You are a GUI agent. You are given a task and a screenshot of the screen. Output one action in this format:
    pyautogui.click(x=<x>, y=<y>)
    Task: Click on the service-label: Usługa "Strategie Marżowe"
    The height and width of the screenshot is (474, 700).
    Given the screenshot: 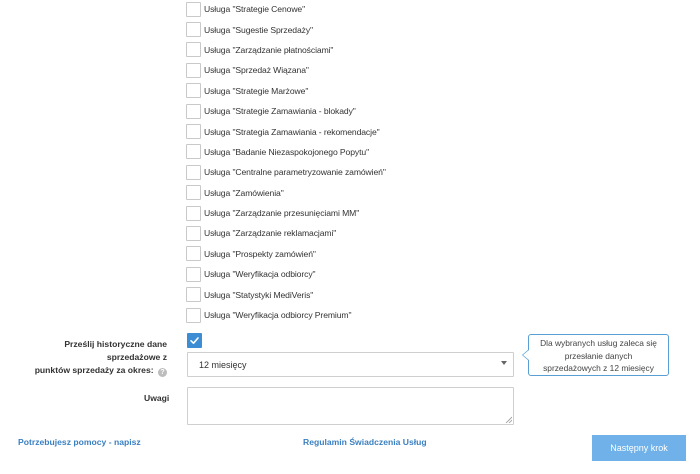 What is the action you would take?
    pyautogui.click(x=256, y=90)
    